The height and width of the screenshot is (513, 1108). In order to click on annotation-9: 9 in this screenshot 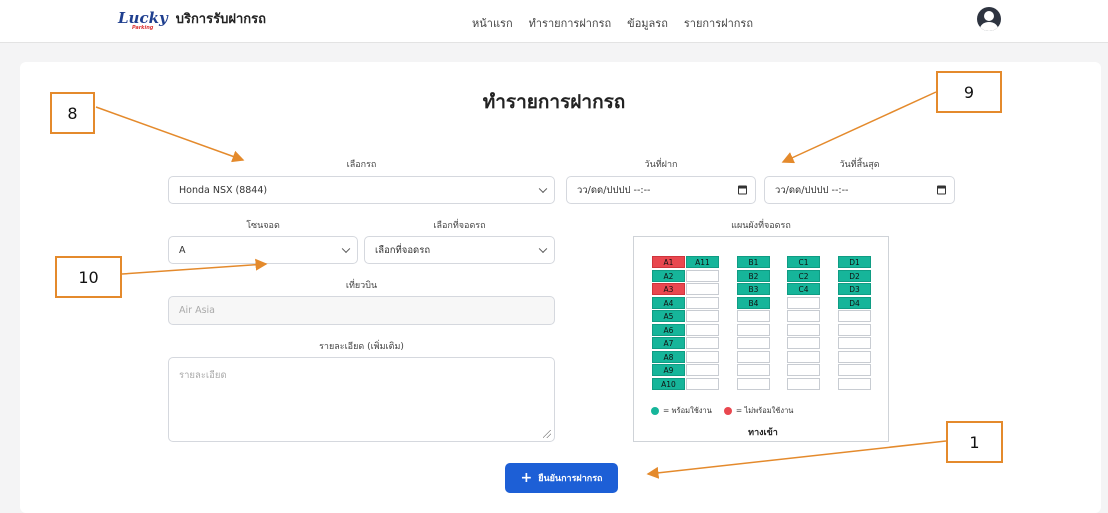, I will do `click(969, 92)`.